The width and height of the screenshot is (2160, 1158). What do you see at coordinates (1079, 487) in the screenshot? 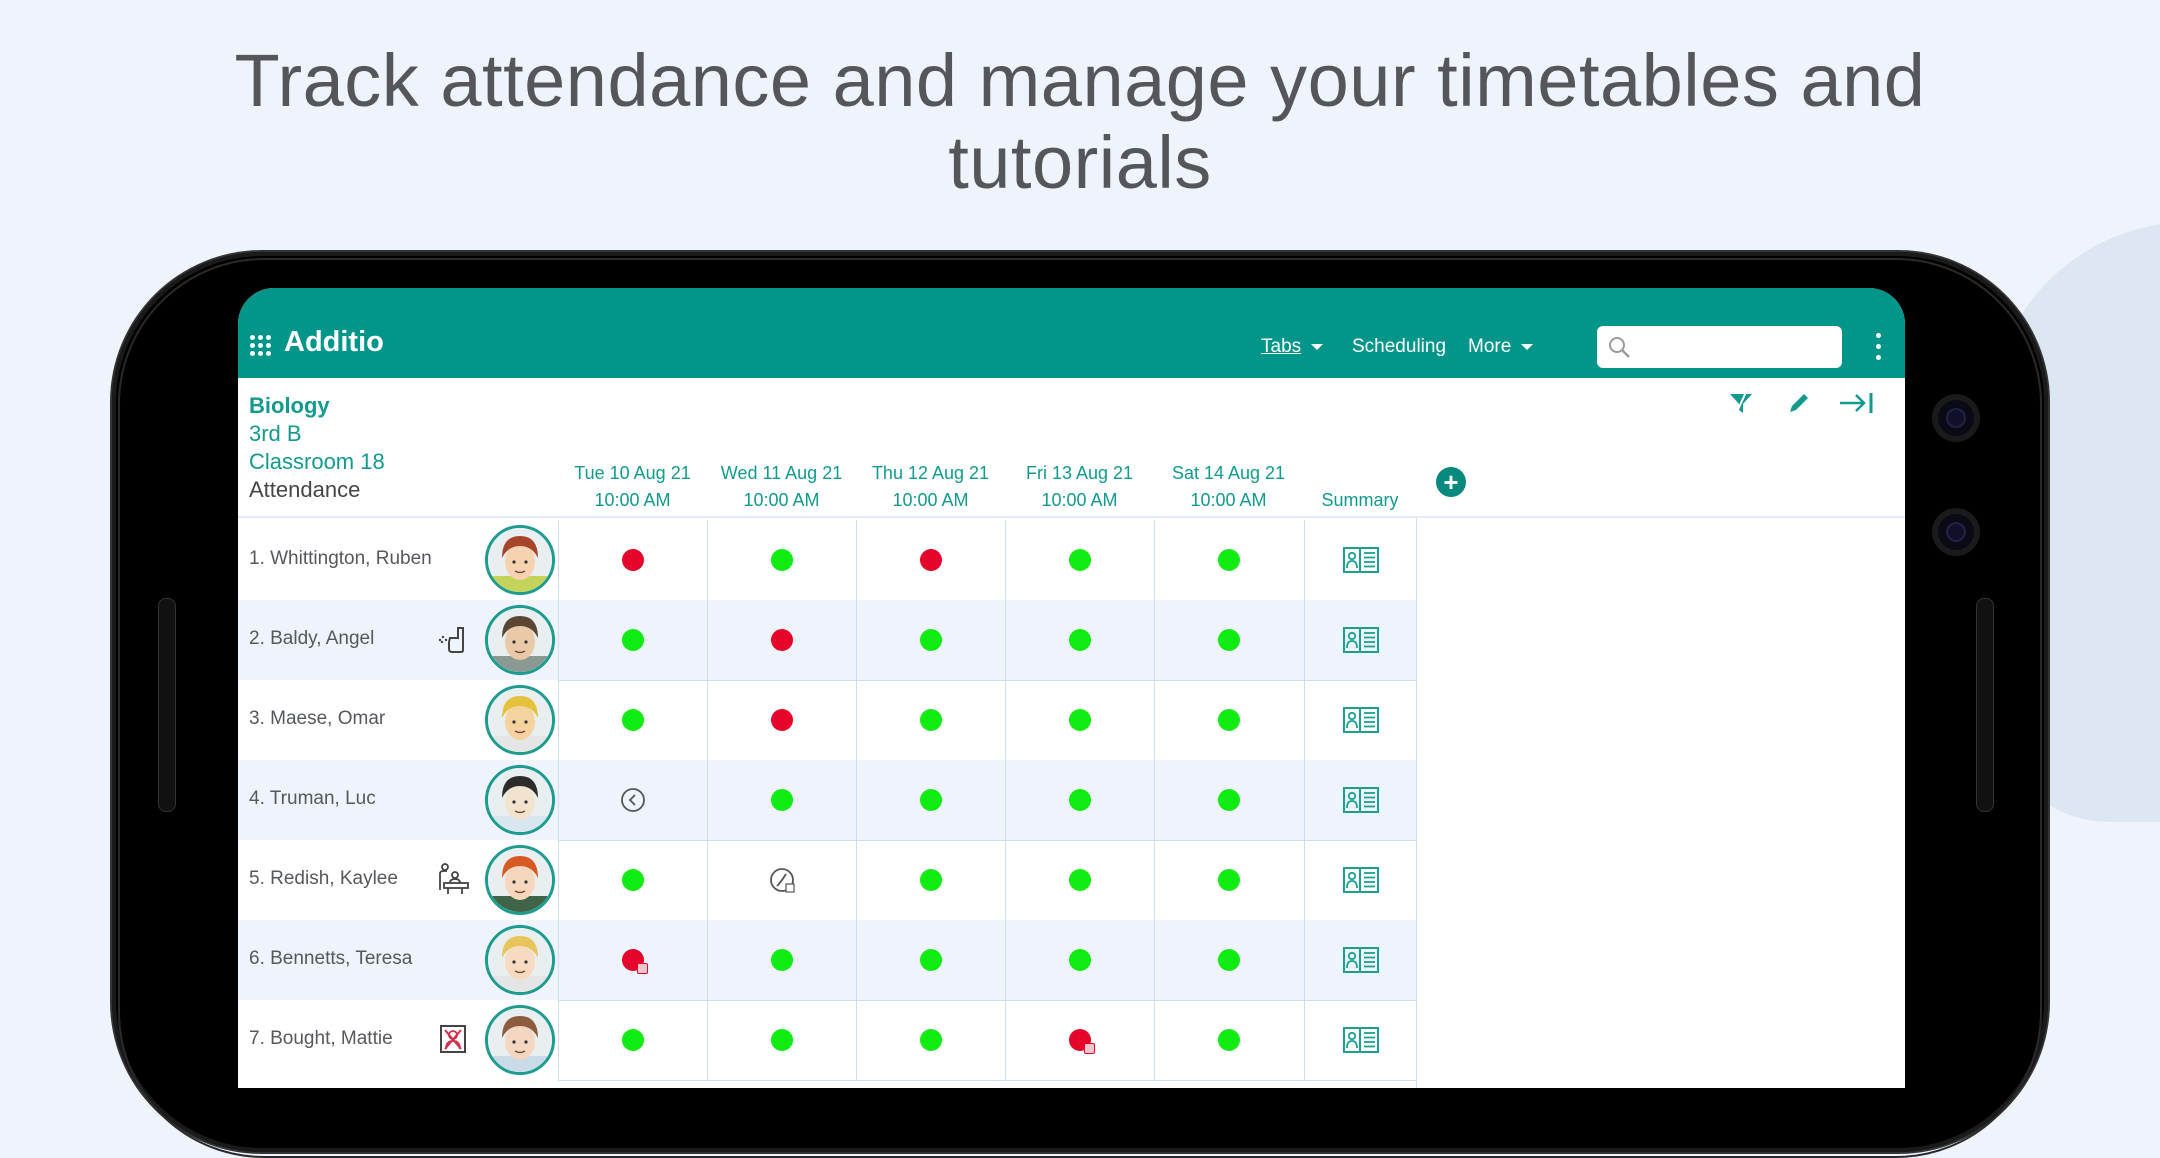
I see `session-column-header: Fri 13 Aug 21 10:00 AM` at bounding box center [1079, 487].